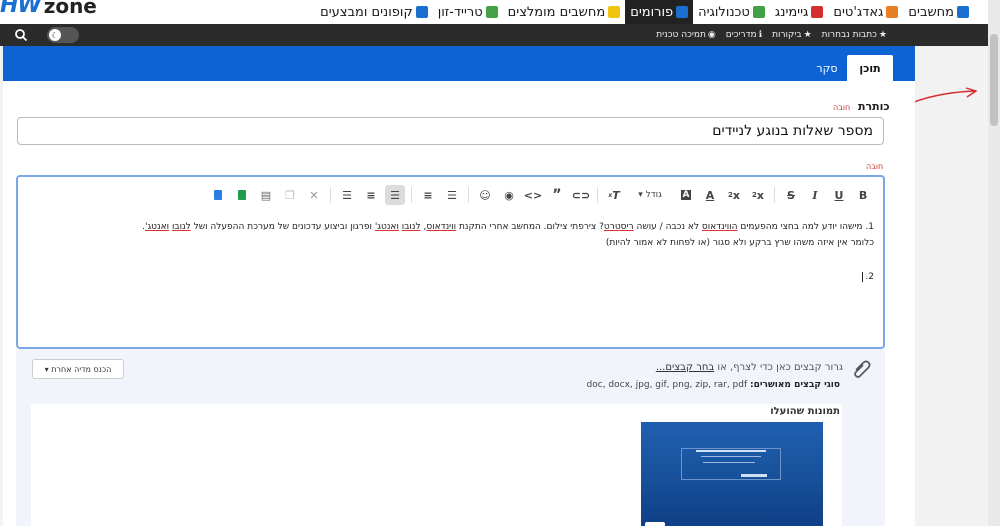 This screenshot has height=526, width=1000. What do you see at coordinates (218, 195) in the screenshot?
I see `document-icon` at bounding box center [218, 195].